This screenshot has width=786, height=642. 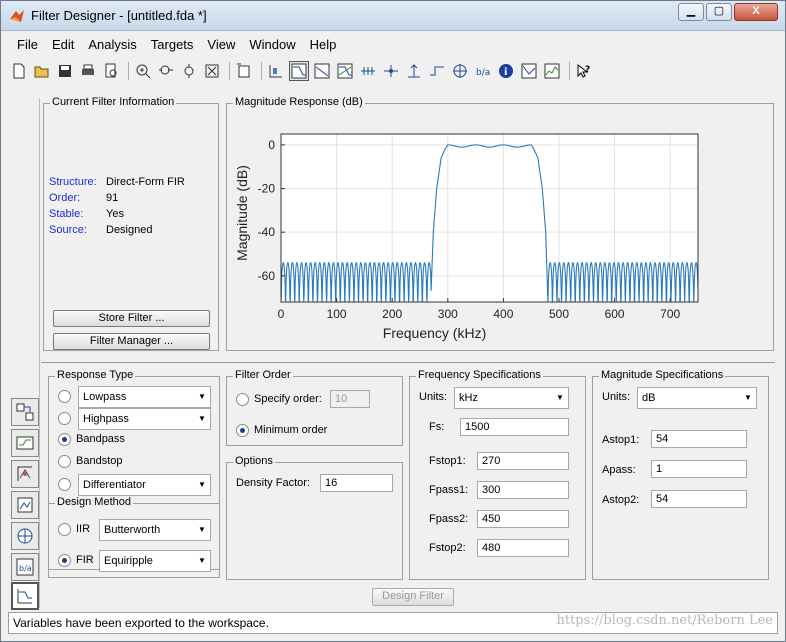 I want to click on window-title: Filter Designer - [untitled.fda *], so click(x=119, y=15).